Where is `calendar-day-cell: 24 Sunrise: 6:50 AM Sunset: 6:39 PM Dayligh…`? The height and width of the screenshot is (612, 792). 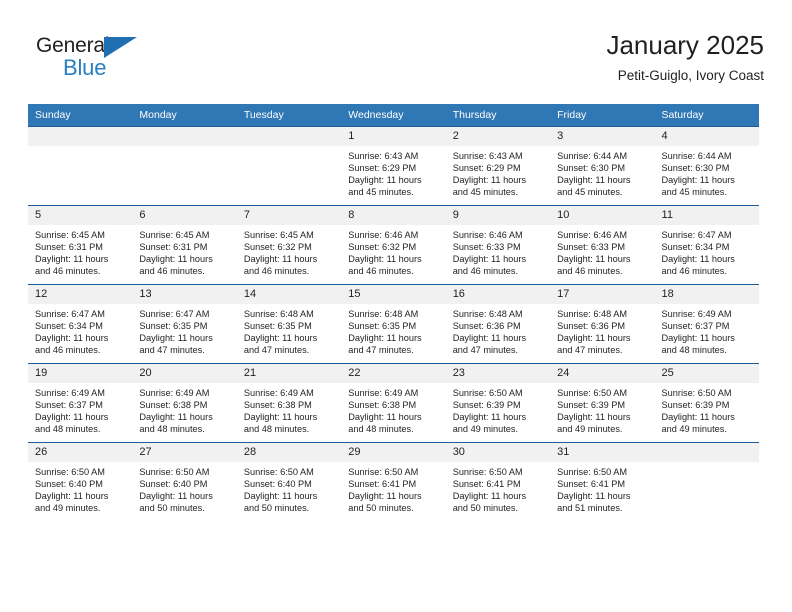 calendar-day-cell: 24 Sunrise: 6:50 AM Sunset: 6:39 PM Dayligh… is located at coordinates (602, 403).